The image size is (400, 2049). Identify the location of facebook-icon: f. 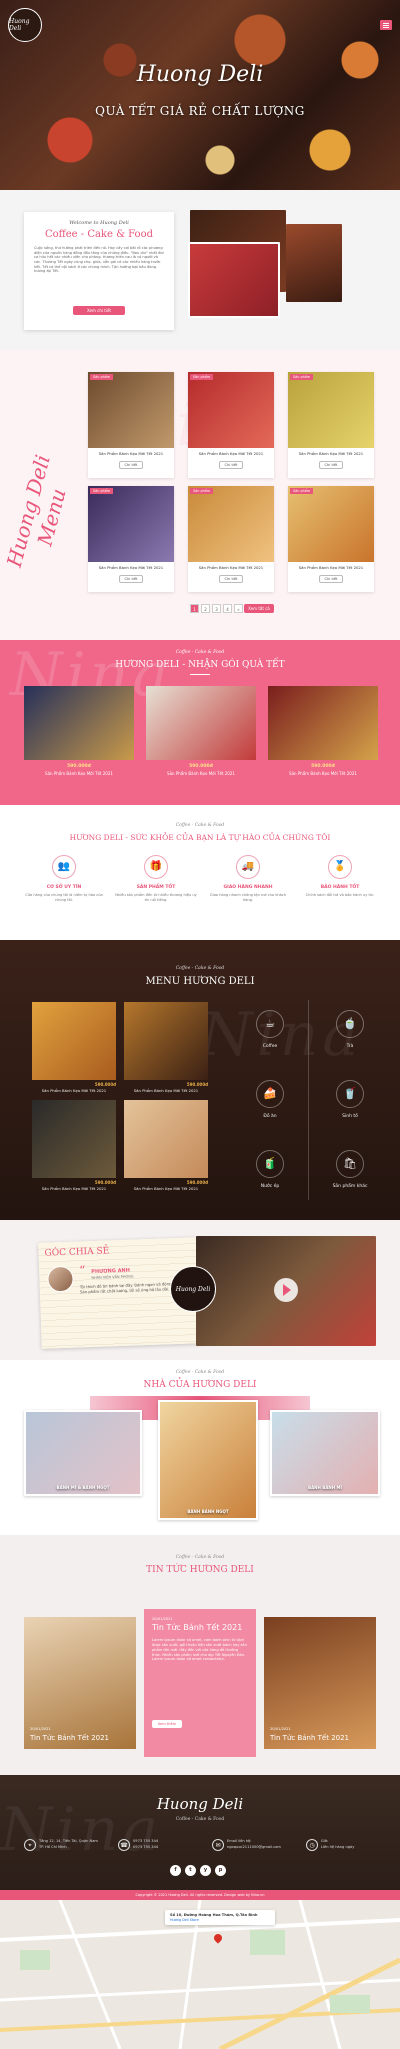
(175, 1870).